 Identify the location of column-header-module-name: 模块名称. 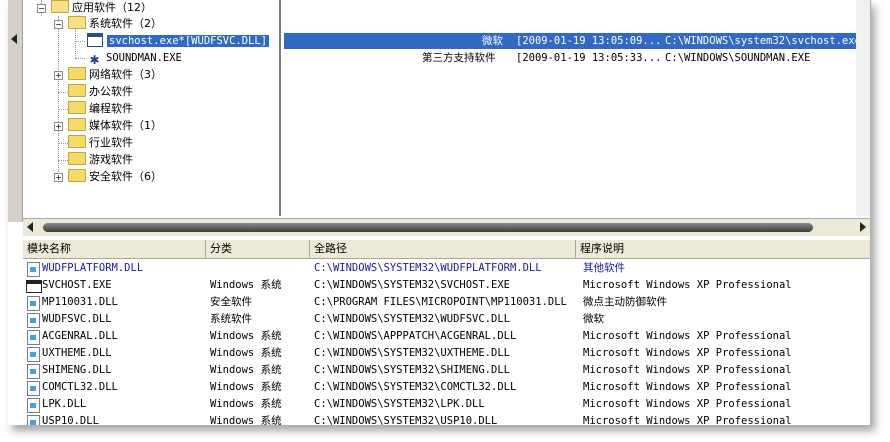
(114, 249).